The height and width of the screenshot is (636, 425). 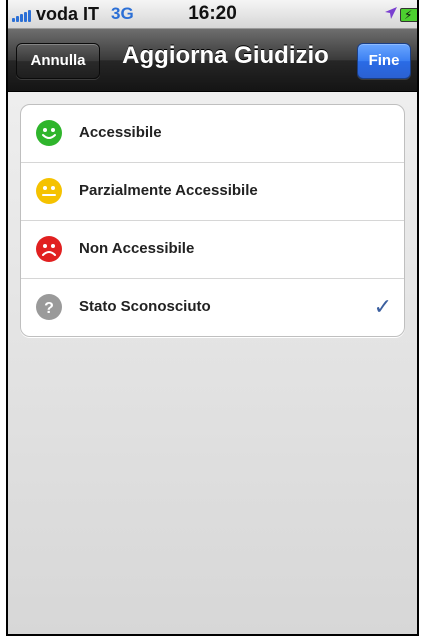 What do you see at coordinates (225, 55) in the screenshot?
I see `page-title: Aggiorna Giudizio` at bounding box center [225, 55].